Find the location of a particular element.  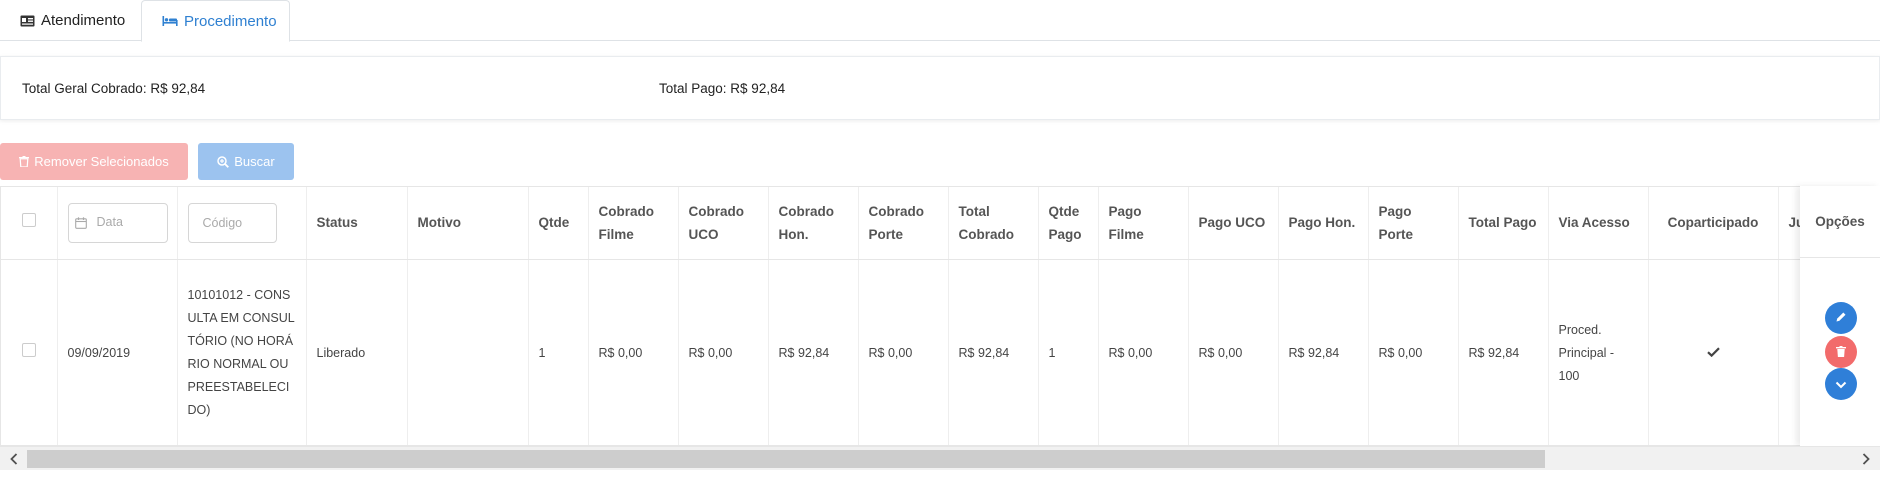

edit-button is located at coordinates (1841, 318).